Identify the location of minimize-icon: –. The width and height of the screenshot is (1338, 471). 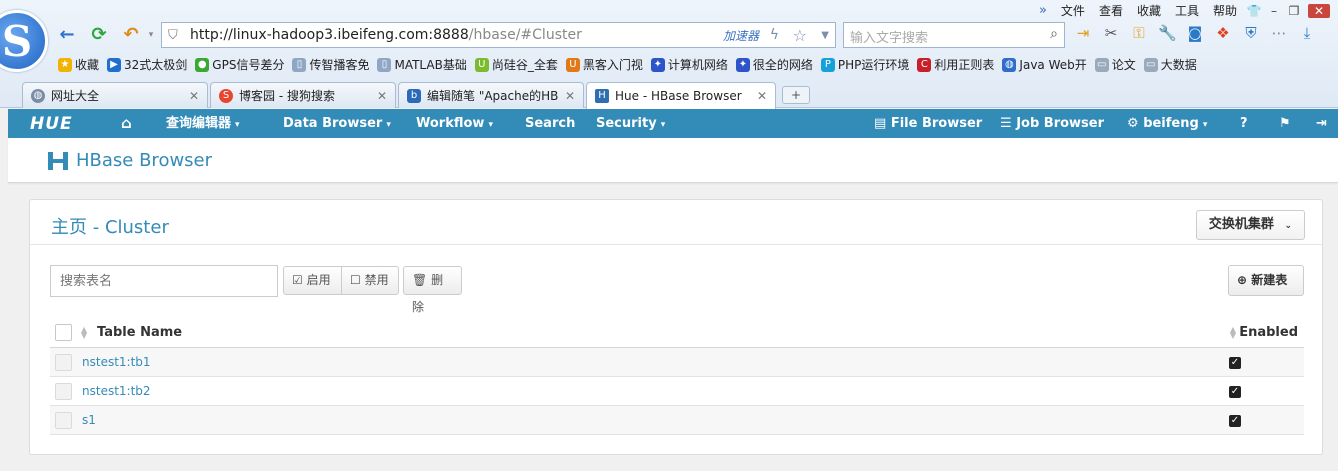
(1274, 11).